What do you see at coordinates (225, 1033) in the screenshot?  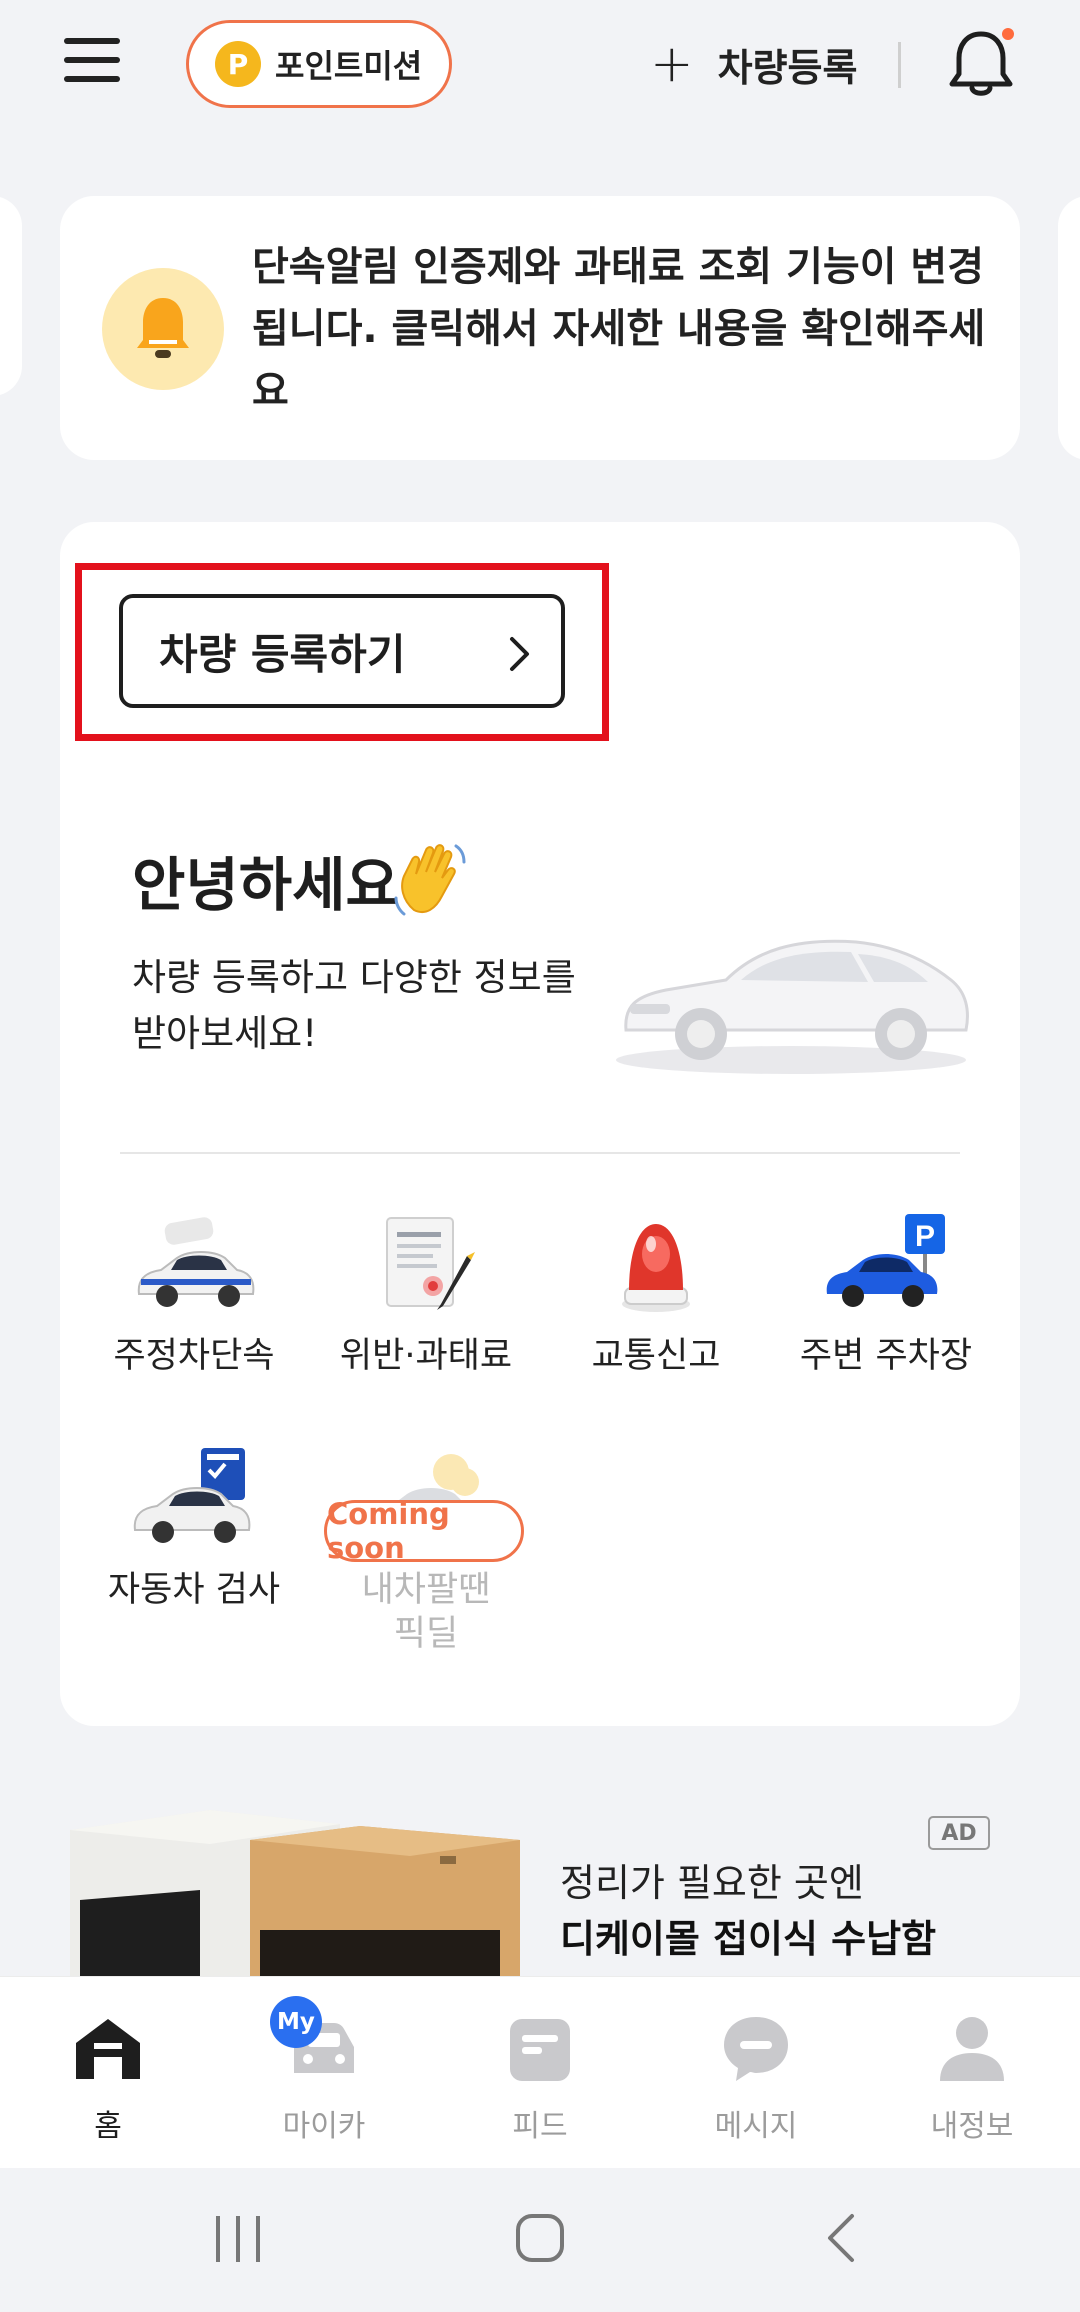 I see `greeting-subtitle-line2: 받아보세요!` at bounding box center [225, 1033].